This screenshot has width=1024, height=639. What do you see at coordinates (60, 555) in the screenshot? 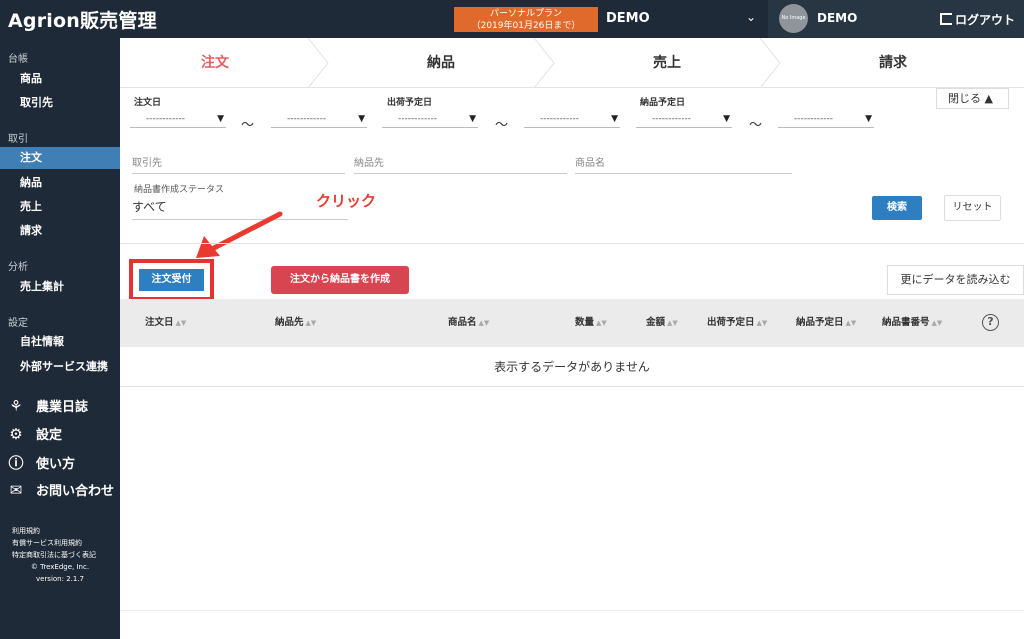
I see `footer-commerce-law: 特定商取引法に基づく表記` at bounding box center [60, 555].